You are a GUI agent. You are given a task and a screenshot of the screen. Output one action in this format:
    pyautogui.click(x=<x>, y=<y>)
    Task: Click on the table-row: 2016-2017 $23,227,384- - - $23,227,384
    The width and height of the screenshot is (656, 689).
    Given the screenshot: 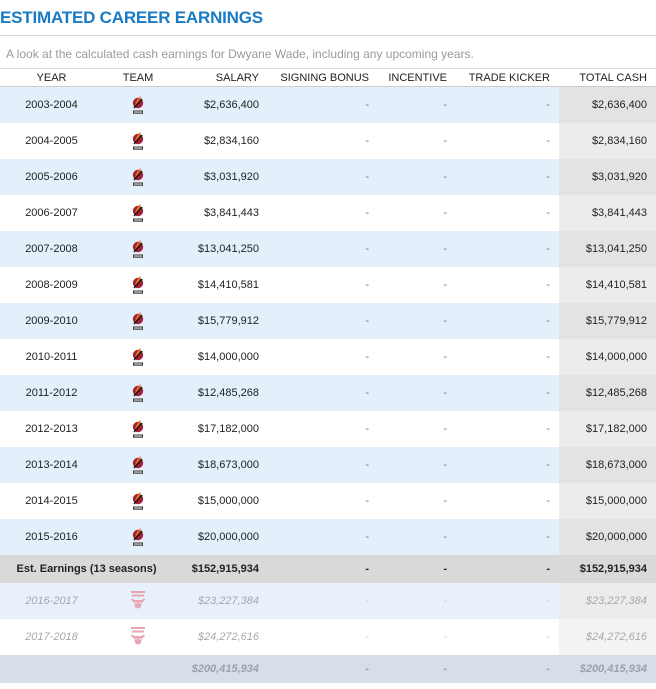 What is the action you would take?
    pyautogui.click(x=328, y=601)
    